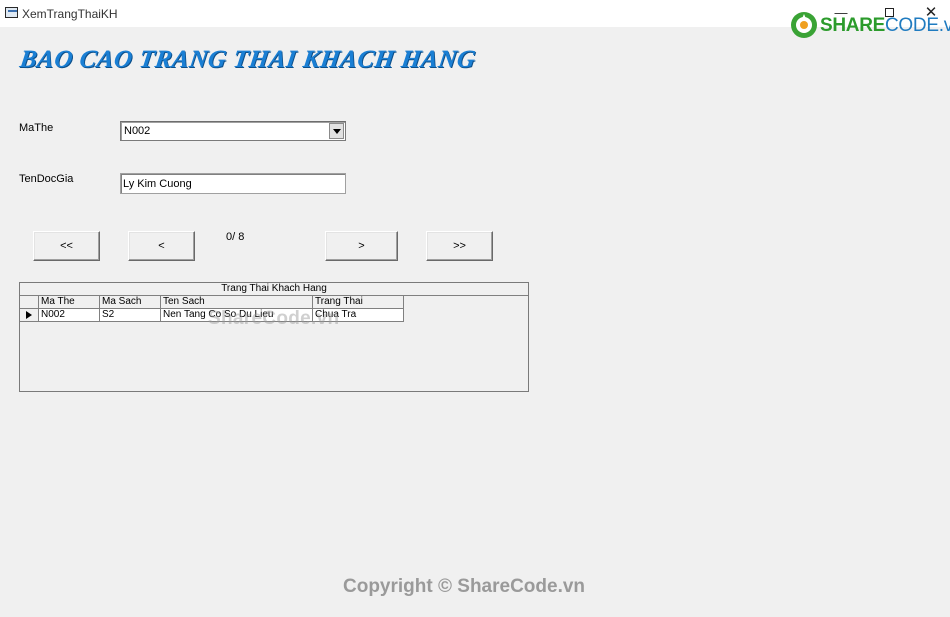 The height and width of the screenshot is (617, 950). What do you see at coordinates (66, 246) in the screenshot?
I see `first-record-button: <<` at bounding box center [66, 246].